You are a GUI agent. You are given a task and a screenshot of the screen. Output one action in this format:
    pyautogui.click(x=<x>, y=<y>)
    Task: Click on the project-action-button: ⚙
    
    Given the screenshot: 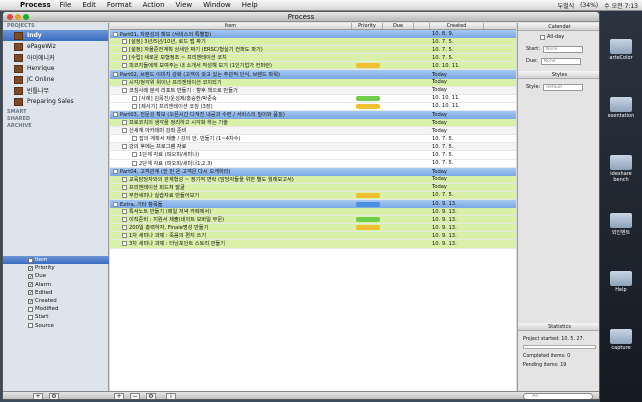 What is the action you would take?
    pyautogui.click(x=54, y=396)
    